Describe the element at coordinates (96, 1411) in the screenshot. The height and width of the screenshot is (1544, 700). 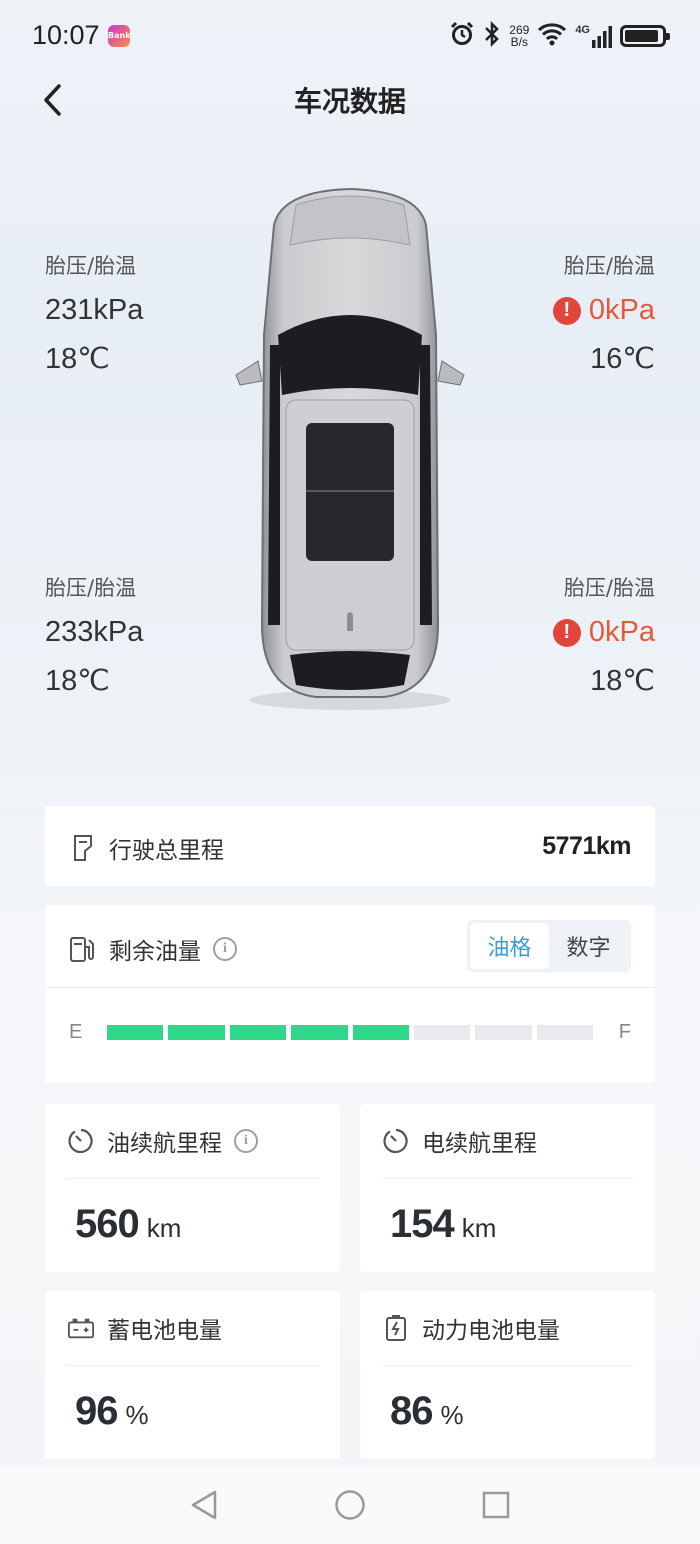
I see `battery-12v-number: 96` at that location.